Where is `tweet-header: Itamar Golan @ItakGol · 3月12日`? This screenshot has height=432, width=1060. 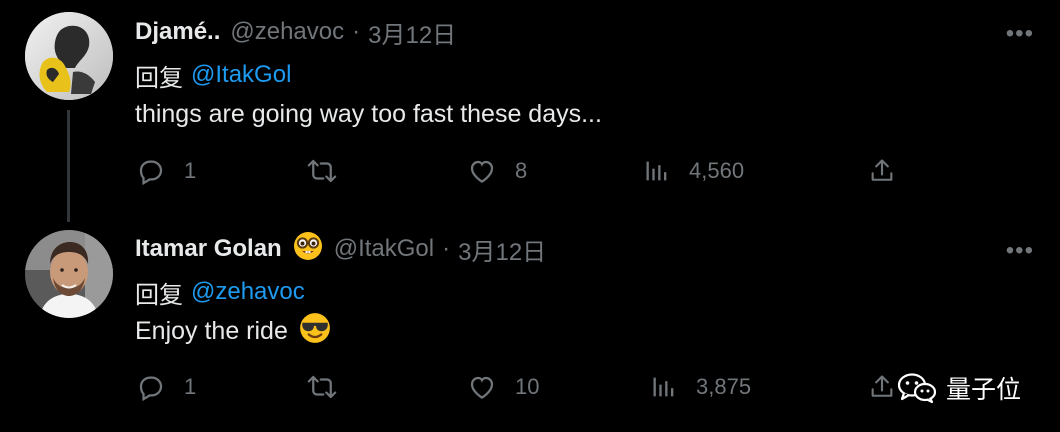 tweet-header: Itamar Golan @ItakGol · 3月12日 is located at coordinates (340, 249).